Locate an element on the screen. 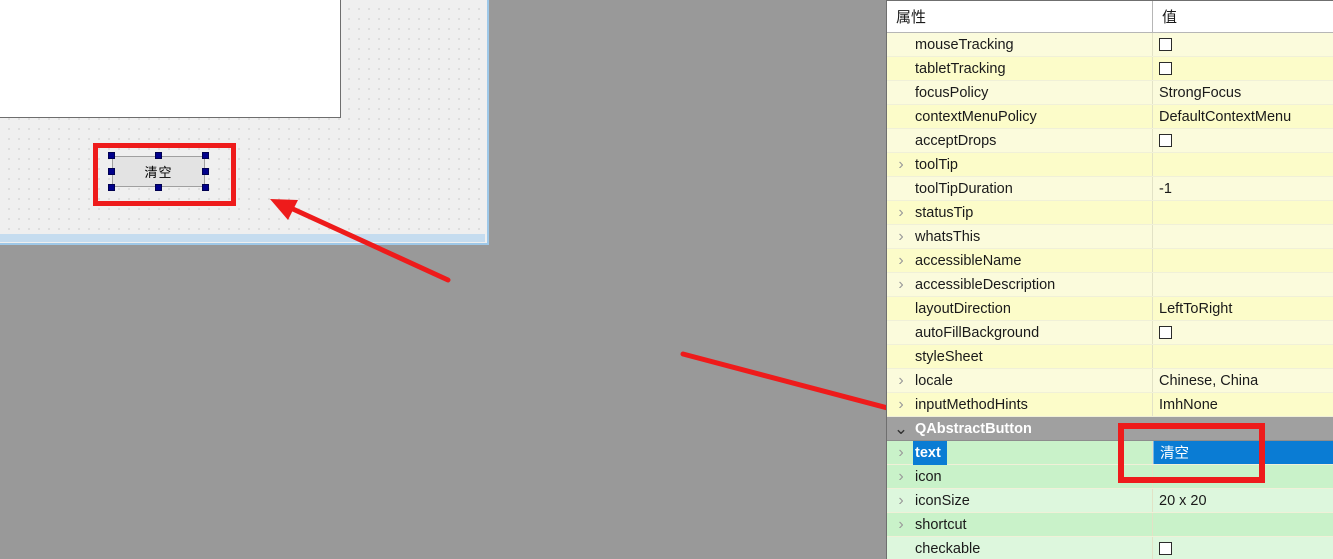  property-row: autoFillBackground is located at coordinates (1110, 333).